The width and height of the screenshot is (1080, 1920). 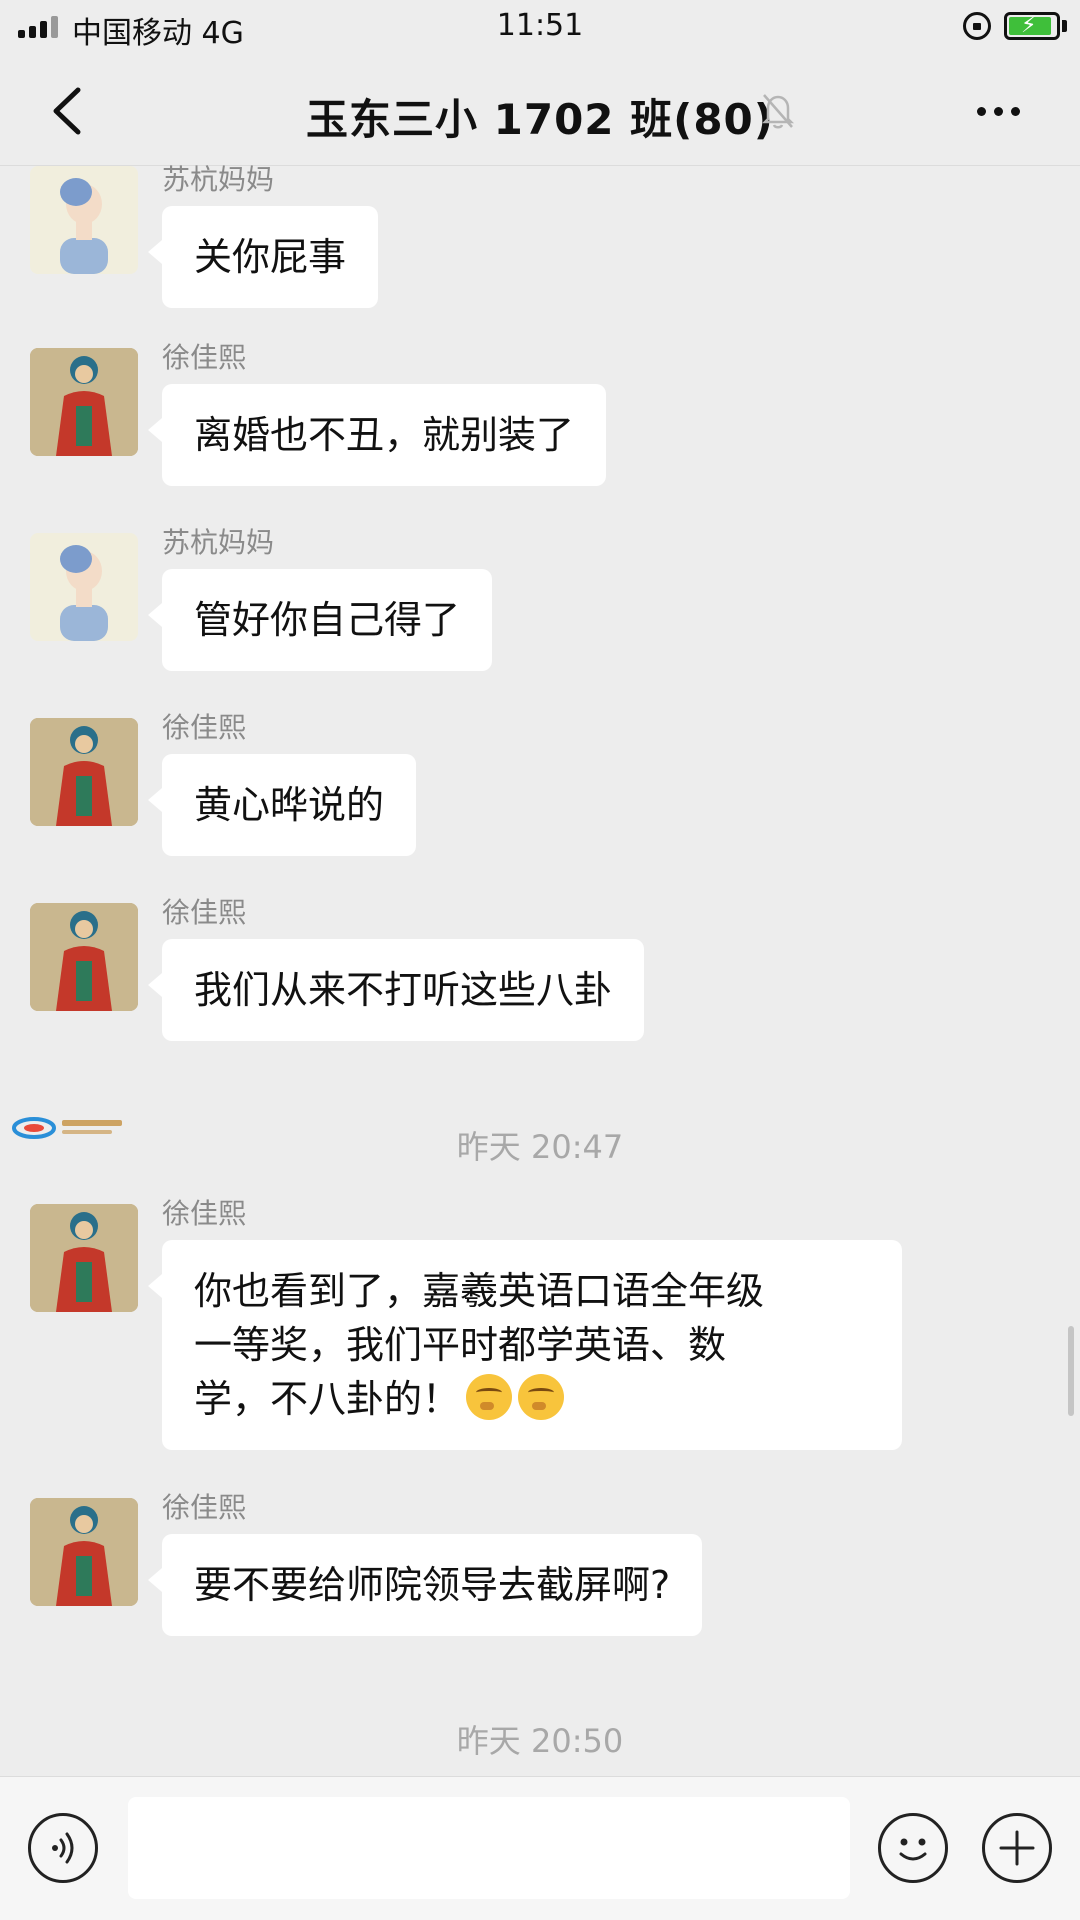 What do you see at coordinates (377, 435) in the screenshot?
I see `message-bubble: 离婚也不丑，就别装了` at bounding box center [377, 435].